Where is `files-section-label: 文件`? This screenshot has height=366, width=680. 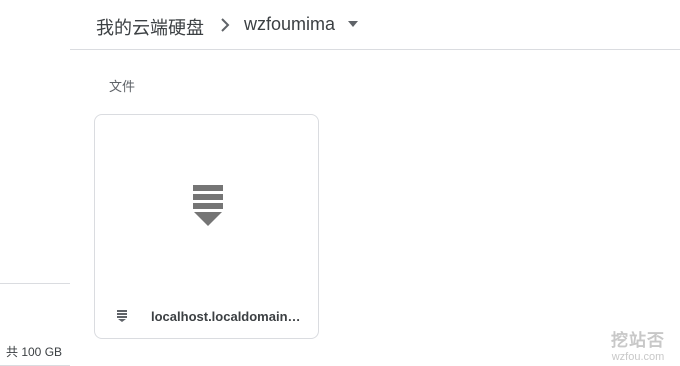 files-section-label: 文件 is located at coordinates (122, 86).